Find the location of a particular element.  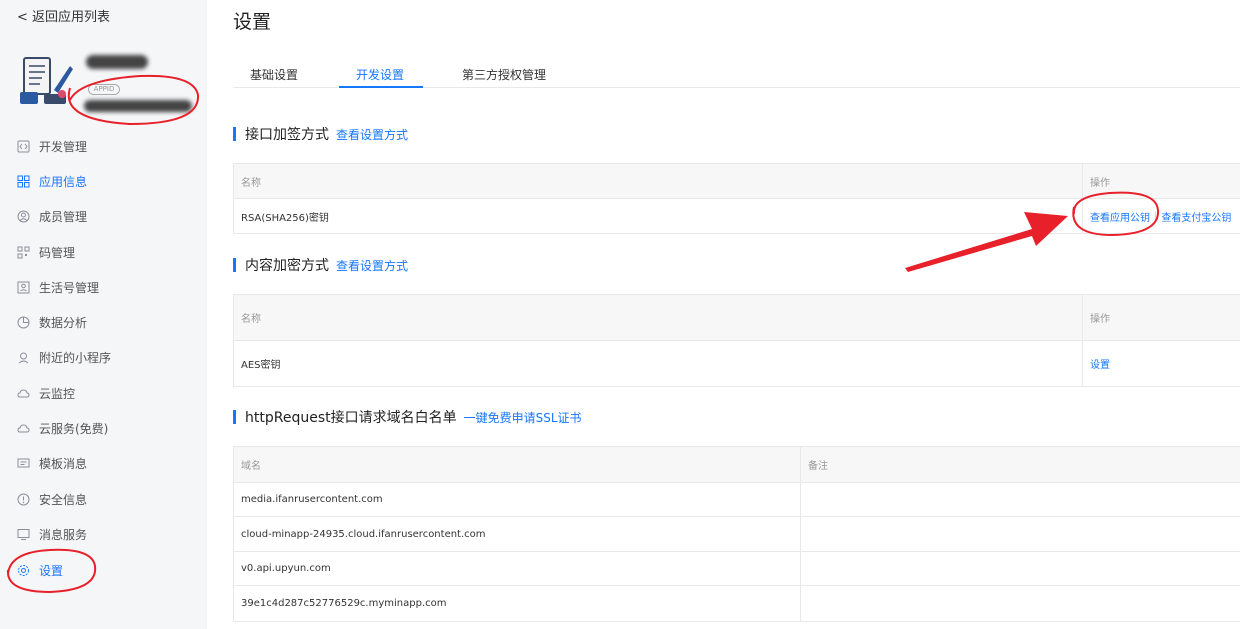

domain-value: media.ifanrusercontent.com is located at coordinates (312, 499).